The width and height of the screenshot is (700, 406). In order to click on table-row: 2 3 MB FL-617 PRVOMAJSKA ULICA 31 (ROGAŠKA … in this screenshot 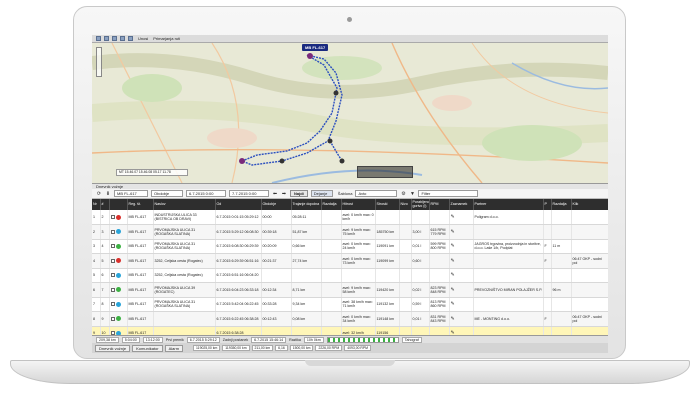, I will do `click(350, 232)`.